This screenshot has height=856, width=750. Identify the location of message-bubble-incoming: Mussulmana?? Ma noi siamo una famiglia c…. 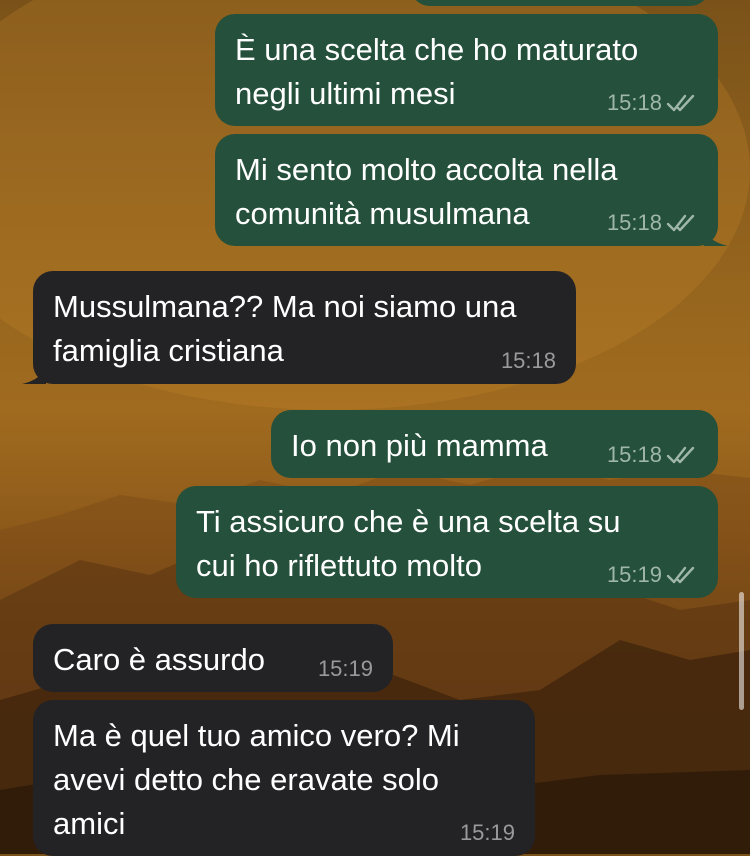
(299, 327).